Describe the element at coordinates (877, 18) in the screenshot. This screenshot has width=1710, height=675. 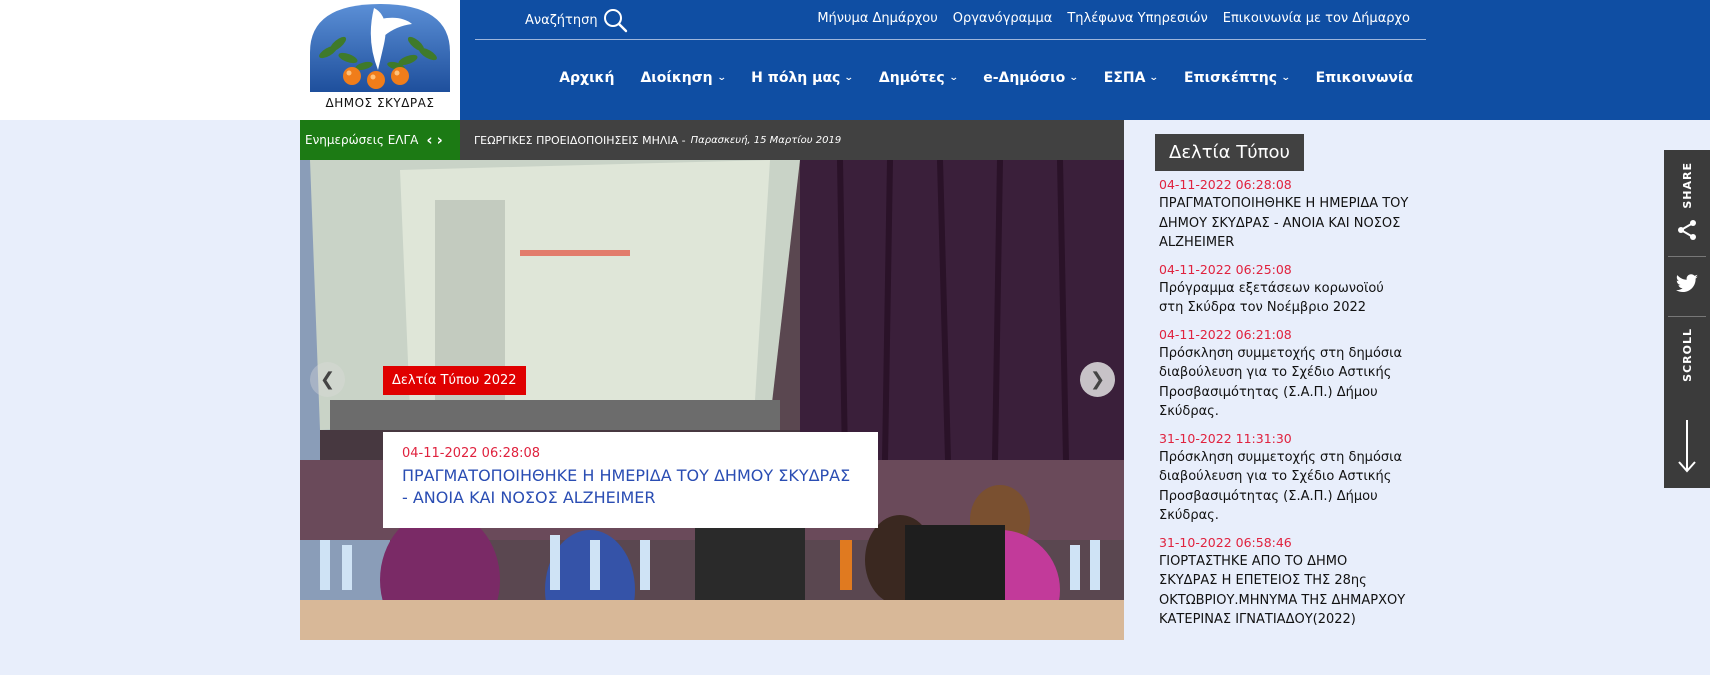
I see `top-link-mayor-message: Μήνυμα Δημάρχου` at that location.